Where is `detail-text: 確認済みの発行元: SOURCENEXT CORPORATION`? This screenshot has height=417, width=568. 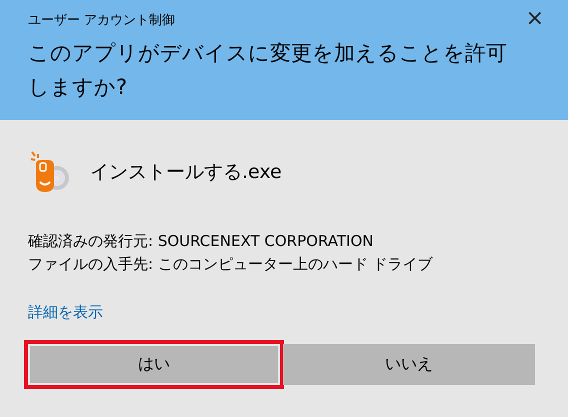
detail-text: 確認済みの発行元: SOURCENEXT CORPORATION is located at coordinates (201, 241).